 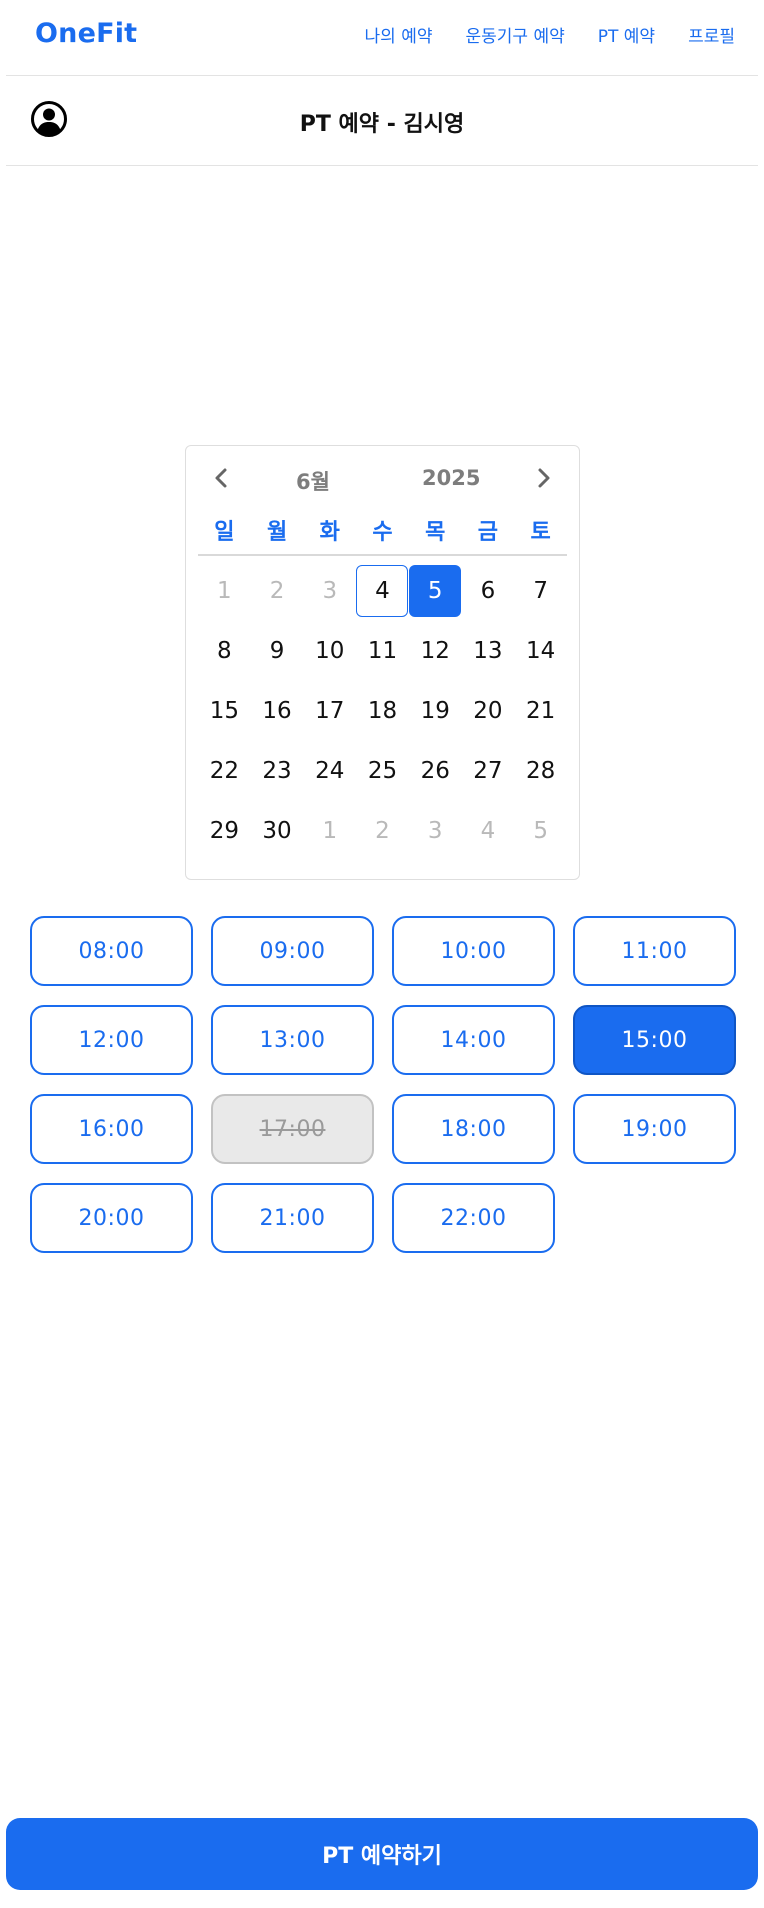 I want to click on calendar-day: 26, so click(x=435, y=778).